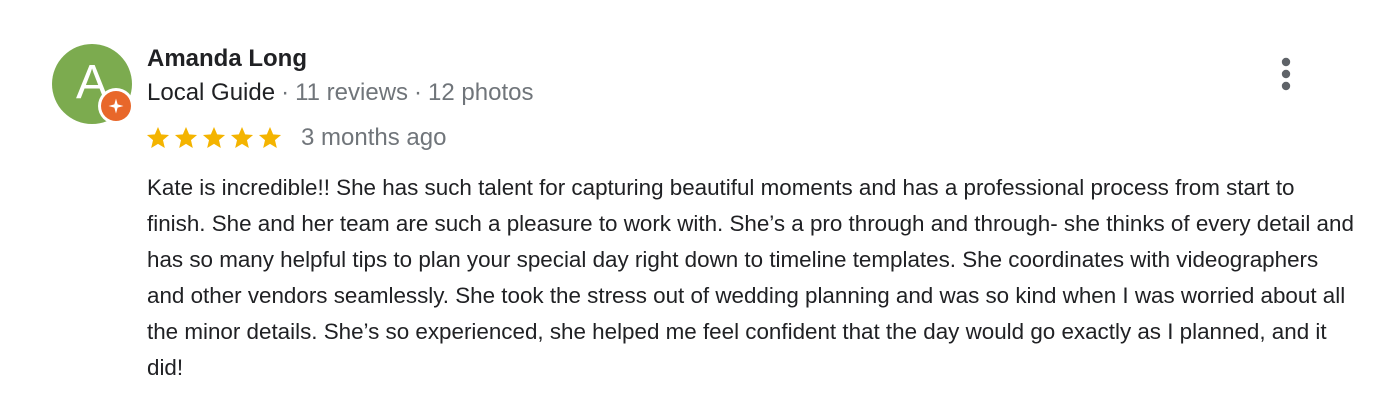 This screenshot has width=1386, height=418. Describe the element at coordinates (295, 138) in the screenshot. I see `rating-row: 3 months ago` at that location.